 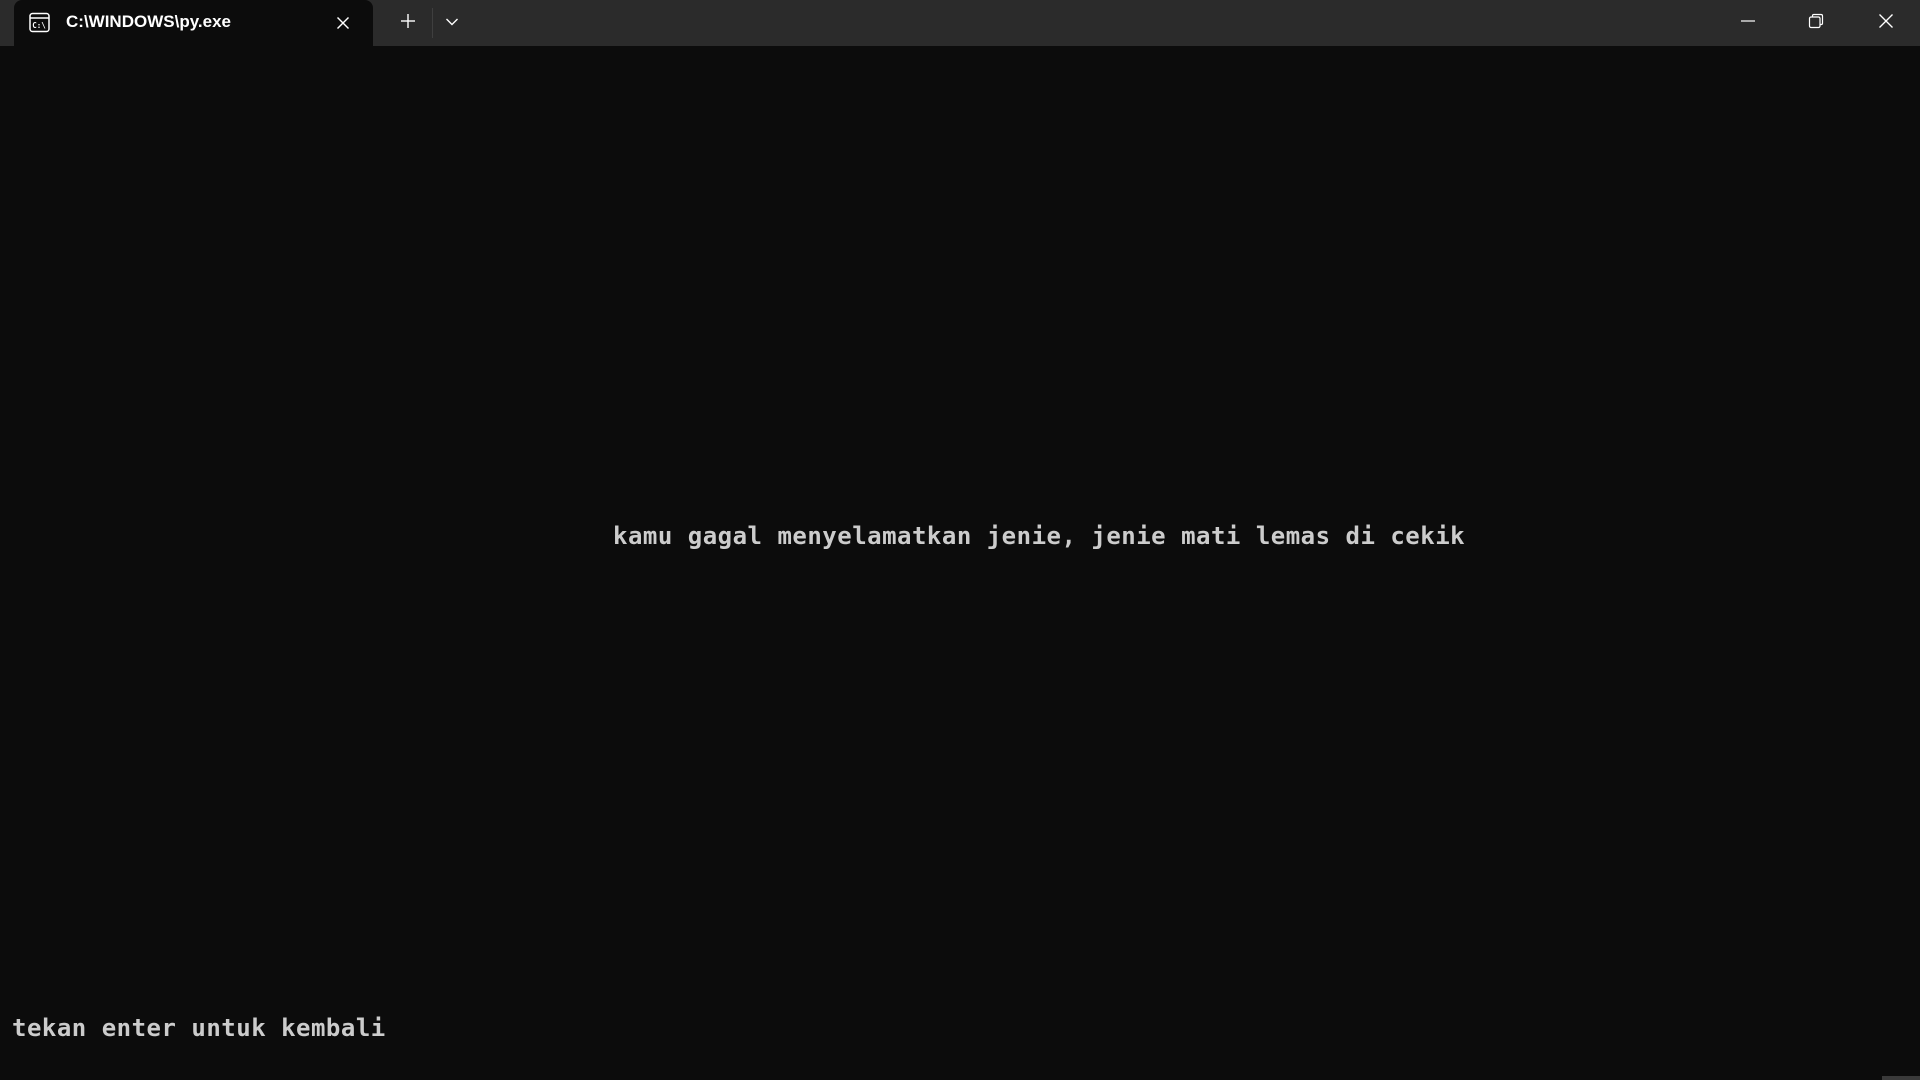 I want to click on tab-title: C:\WINDOWS\py.exe, so click(x=148, y=21).